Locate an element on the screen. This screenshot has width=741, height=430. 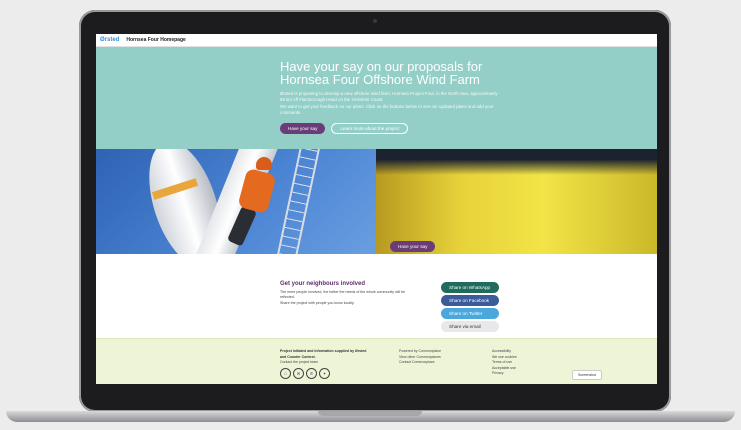
site-header: Ørsted Hornsea Four Homepage is located at coordinates (376, 40).